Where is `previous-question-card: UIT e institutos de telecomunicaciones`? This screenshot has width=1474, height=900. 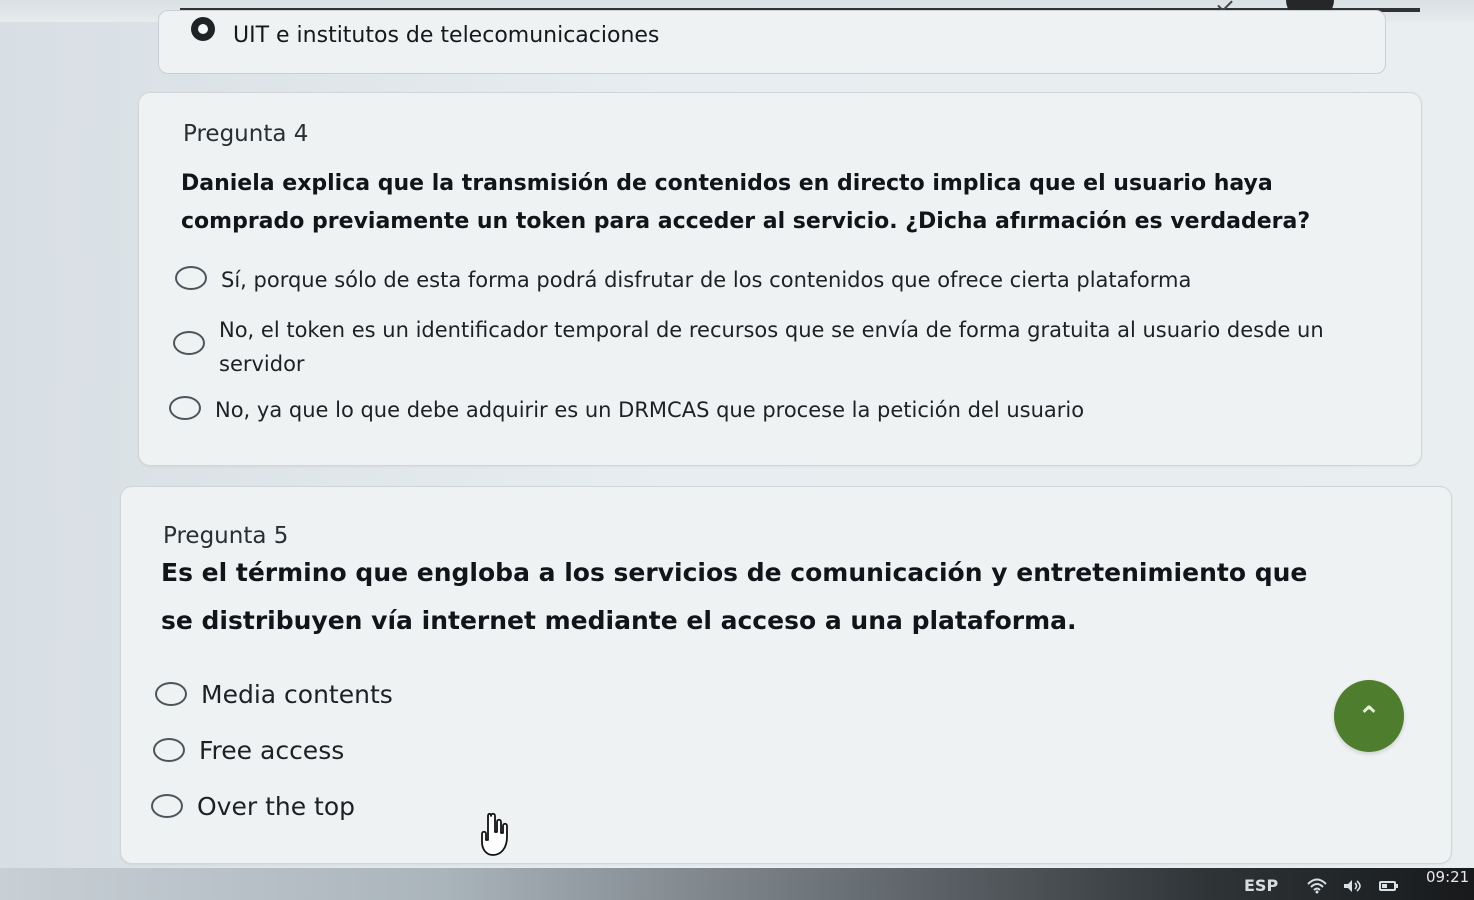
previous-question-card: UIT e institutos de telecomunicaciones is located at coordinates (772, 42).